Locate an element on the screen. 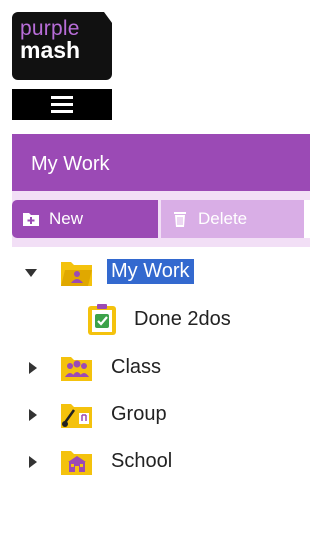  tree-item-label: My Work is located at coordinates (150, 271).